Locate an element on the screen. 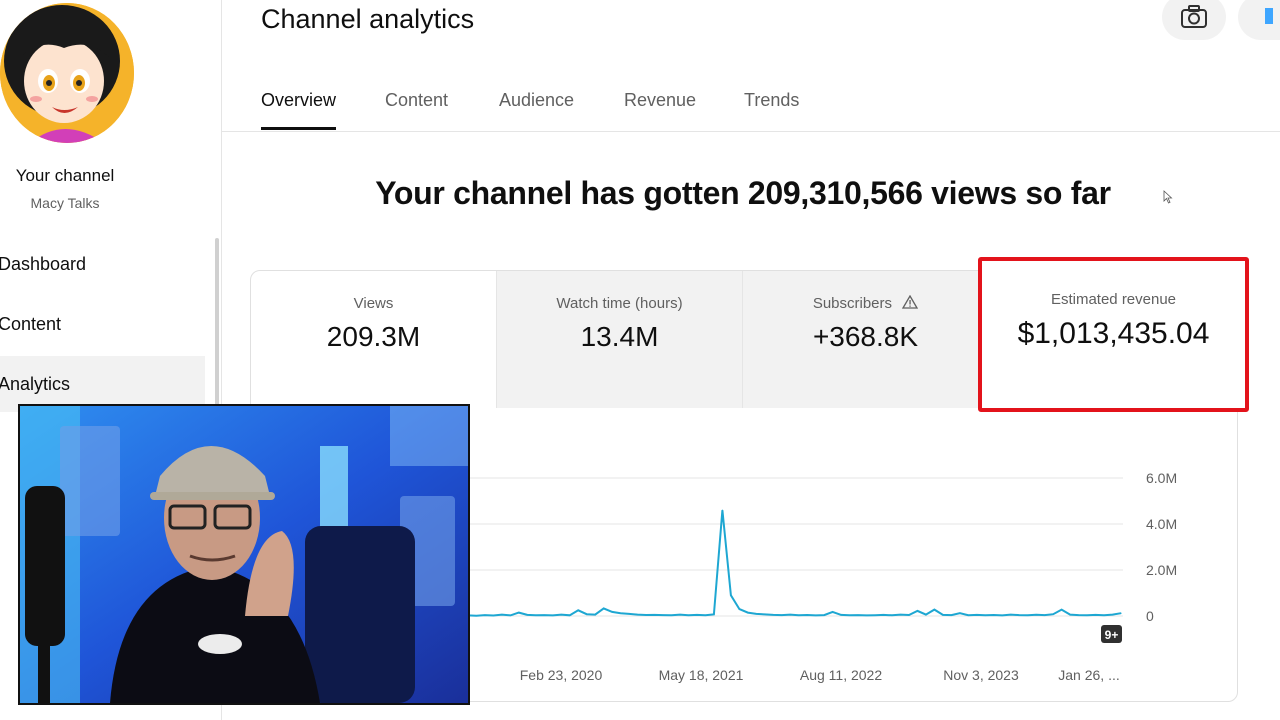 The image size is (1280, 720). page-title: Channel analytics is located at coordinates (368, 19).